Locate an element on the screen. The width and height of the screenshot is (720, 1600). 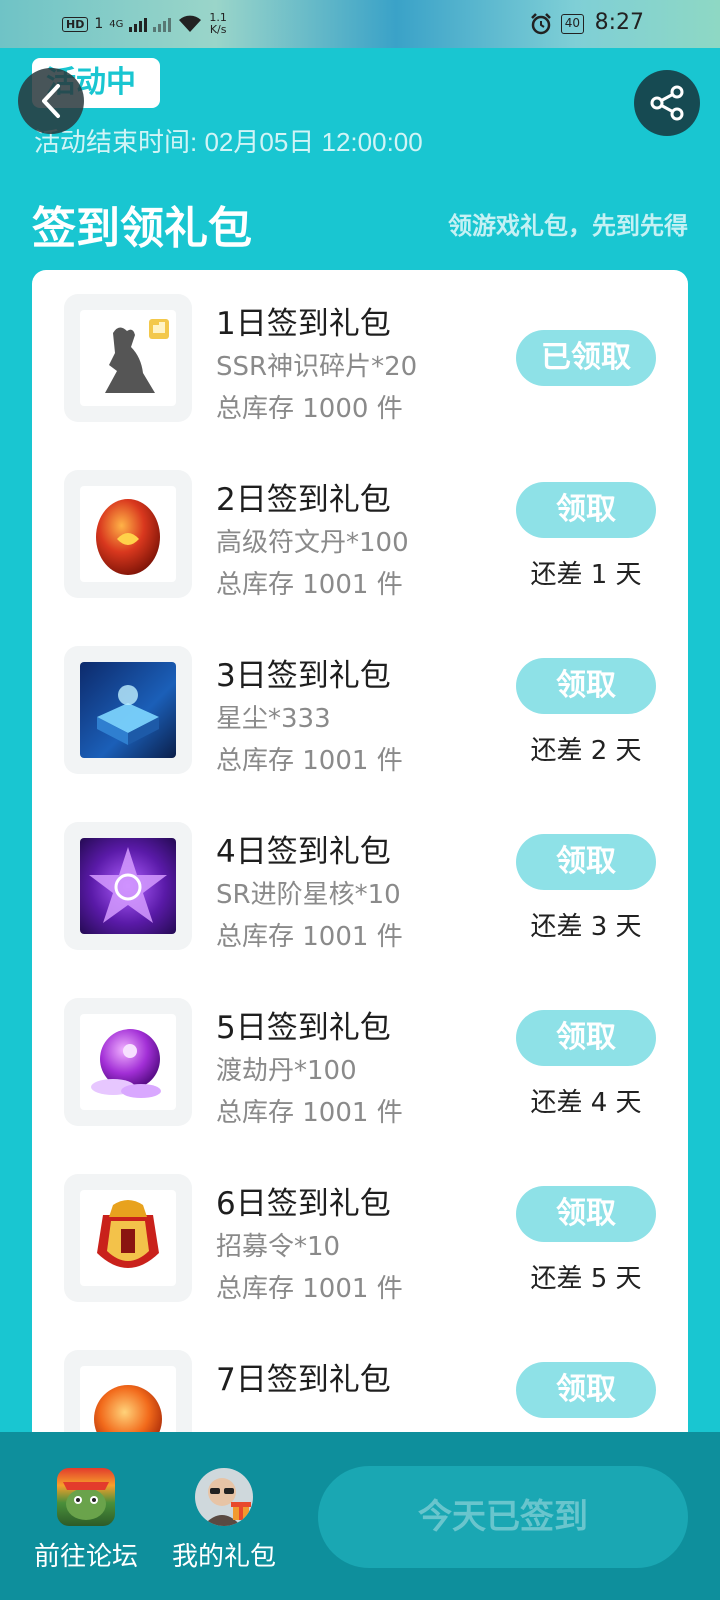
silhouette-shard-icon is located at coordinates (128, 358).